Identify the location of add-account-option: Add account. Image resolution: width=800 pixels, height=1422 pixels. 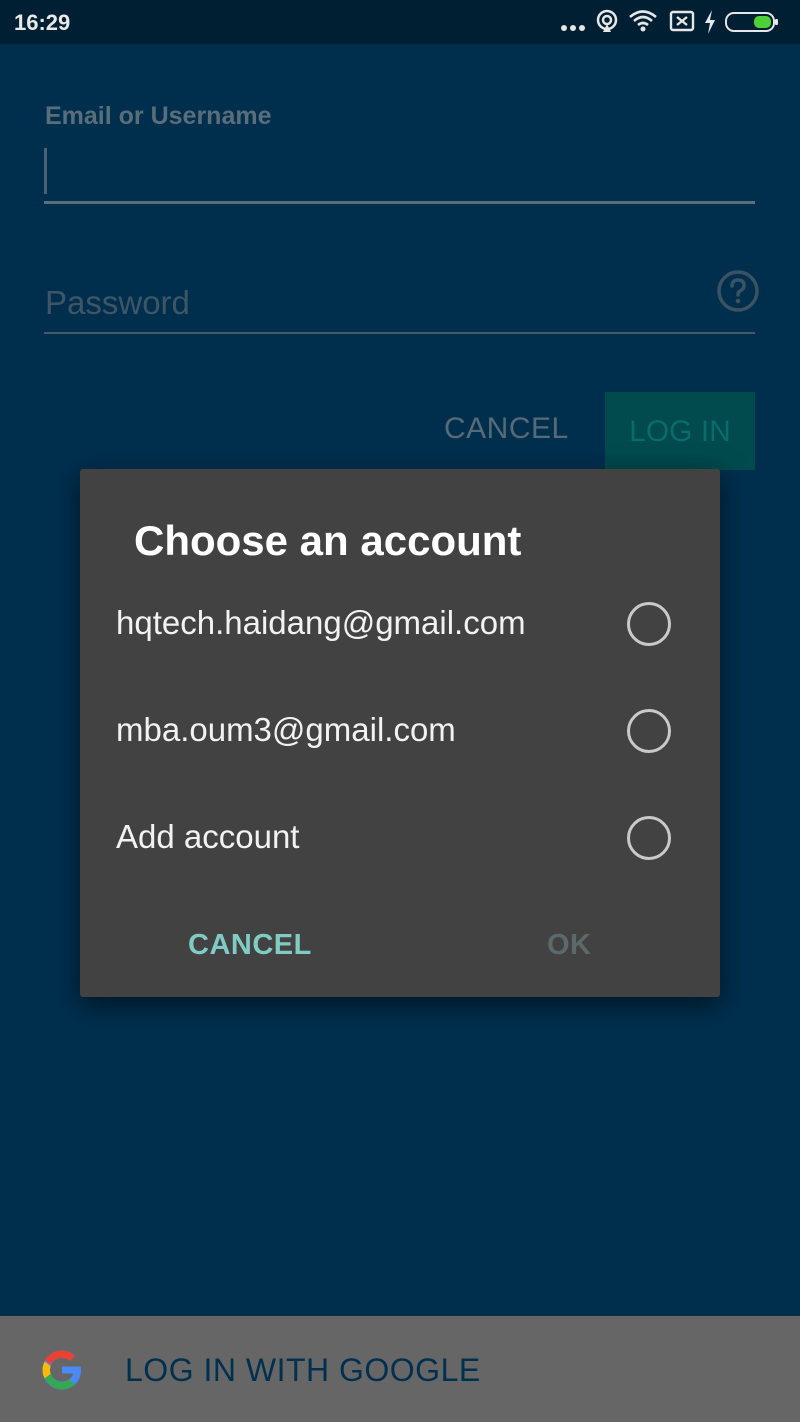
(400, 836).